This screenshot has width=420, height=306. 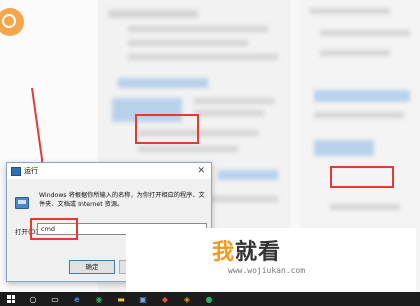 I want to click on folder-icon: ▬, so click(x=121, y=299).